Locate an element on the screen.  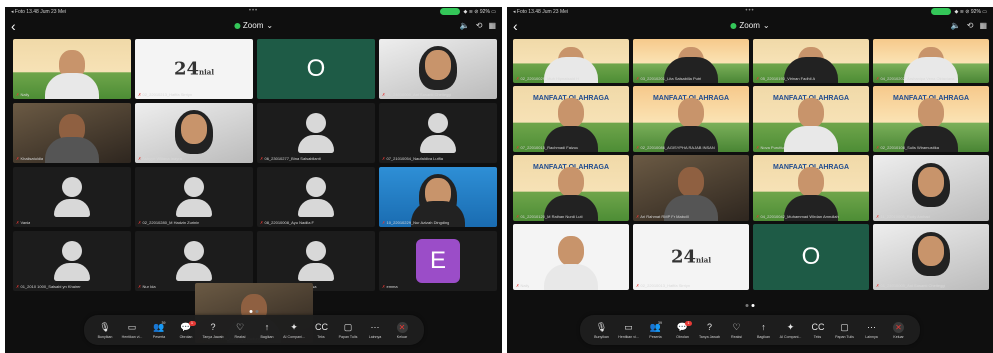
participant-tile: 02_22010280_M Hadzin Zurinin is located at coordinates (194, 197).